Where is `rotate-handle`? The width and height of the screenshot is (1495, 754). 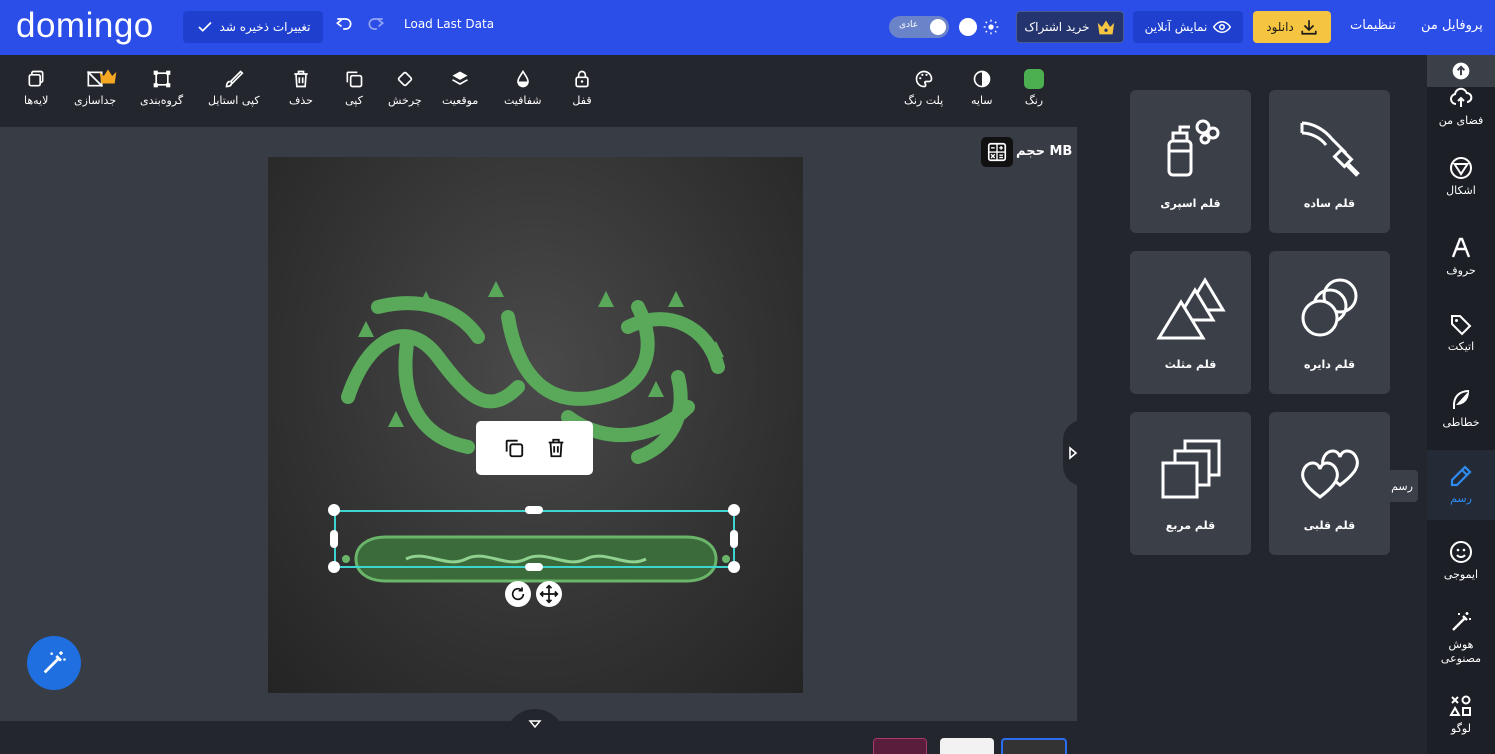 rotate-handle is located at coordinates (518, 594).